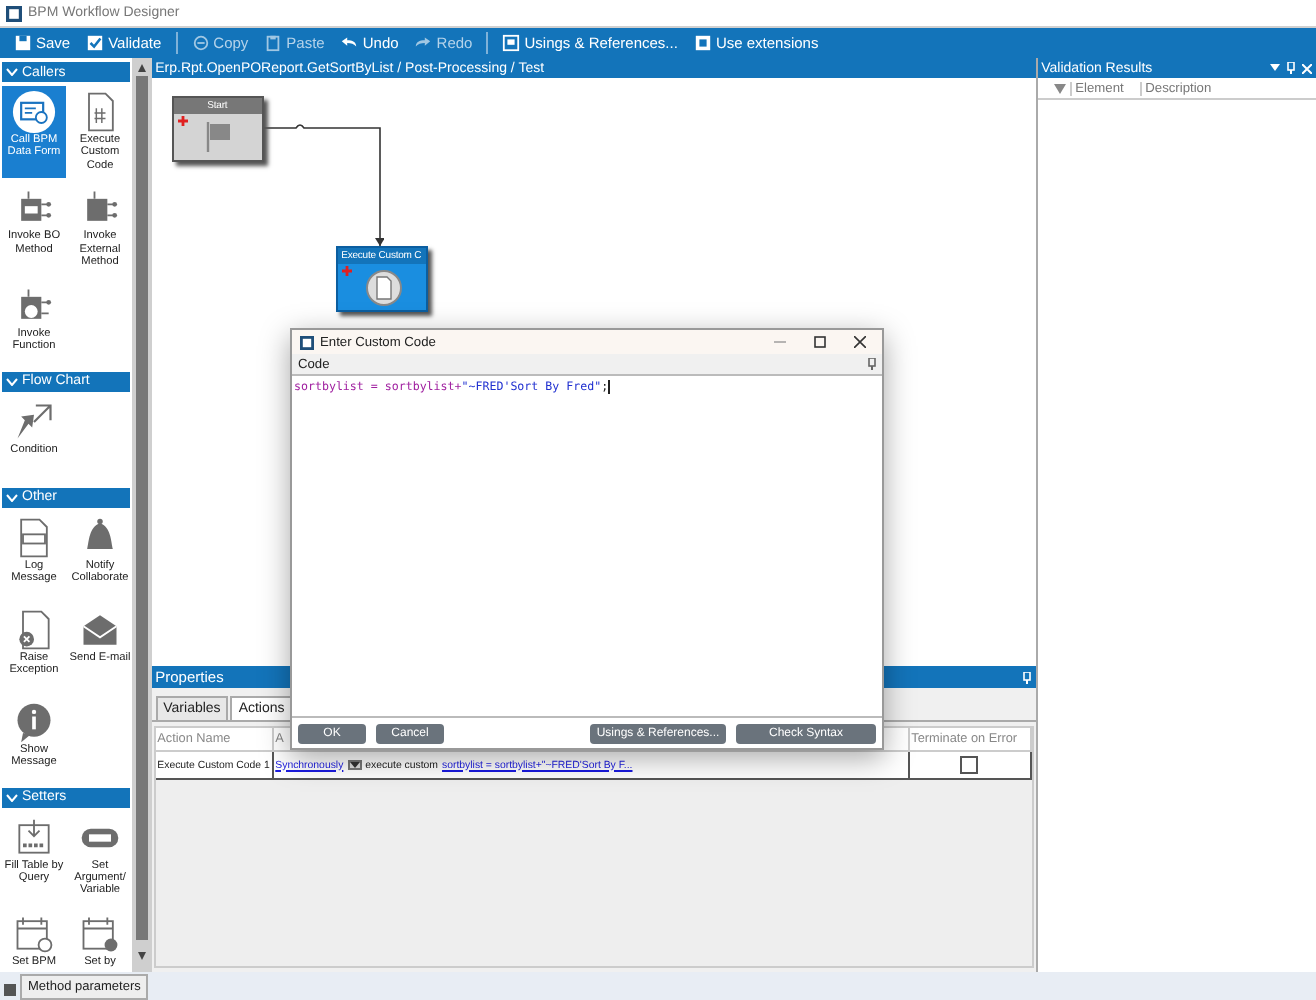  Describe the element at coordinates (217, 136) in the screenshot. I see `flag-icon` at that location.